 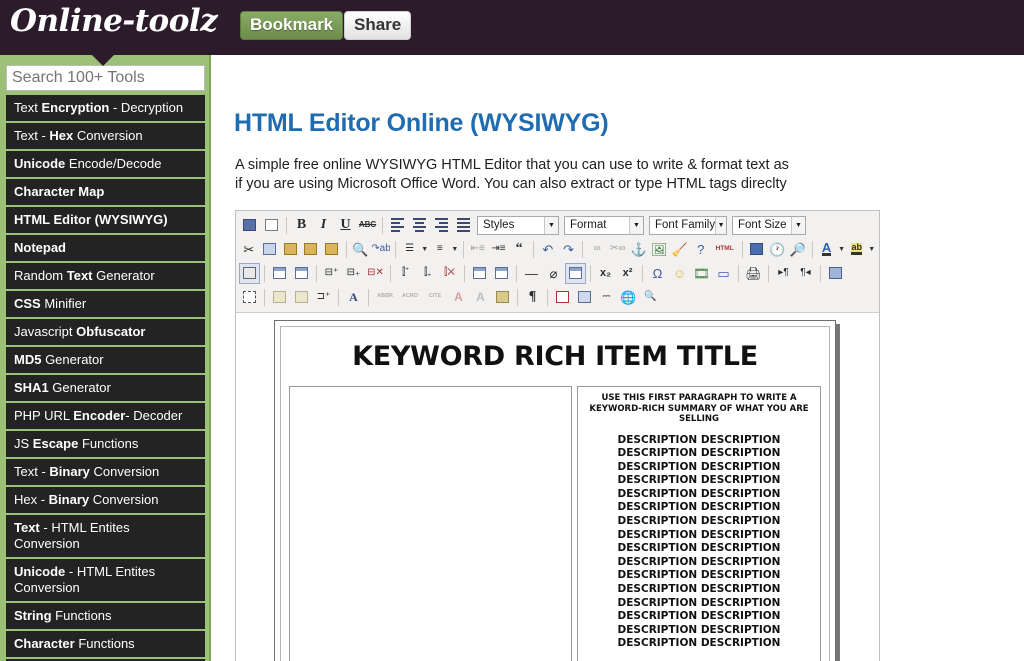 What do you see at coordinates (323, 225) in the screenshot?
I see `italic-icon: I` at bounding box center [323, 225].